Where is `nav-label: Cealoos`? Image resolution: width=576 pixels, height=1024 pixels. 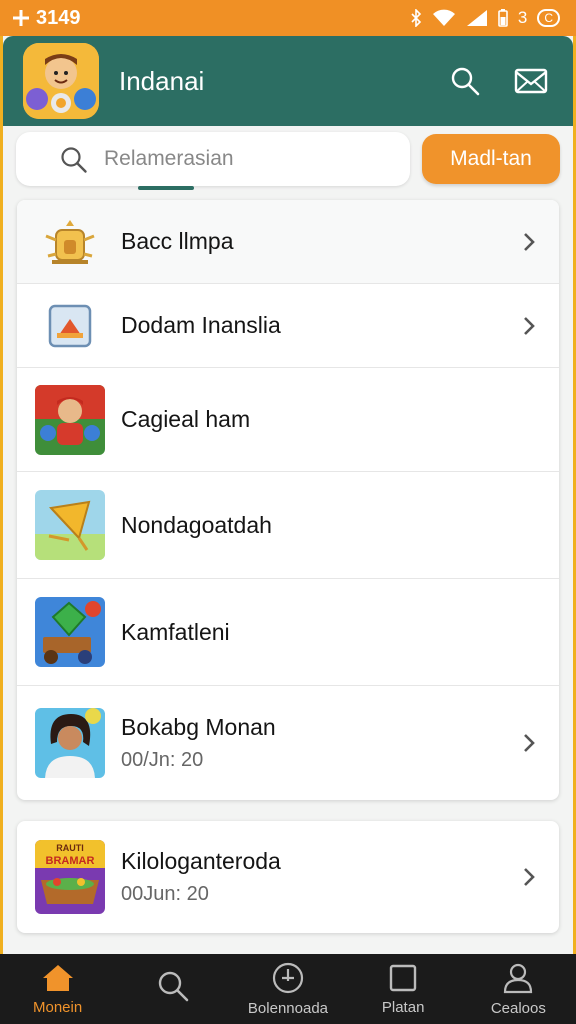 nav-label: Cealoos is located at coordinates (518, 1008).